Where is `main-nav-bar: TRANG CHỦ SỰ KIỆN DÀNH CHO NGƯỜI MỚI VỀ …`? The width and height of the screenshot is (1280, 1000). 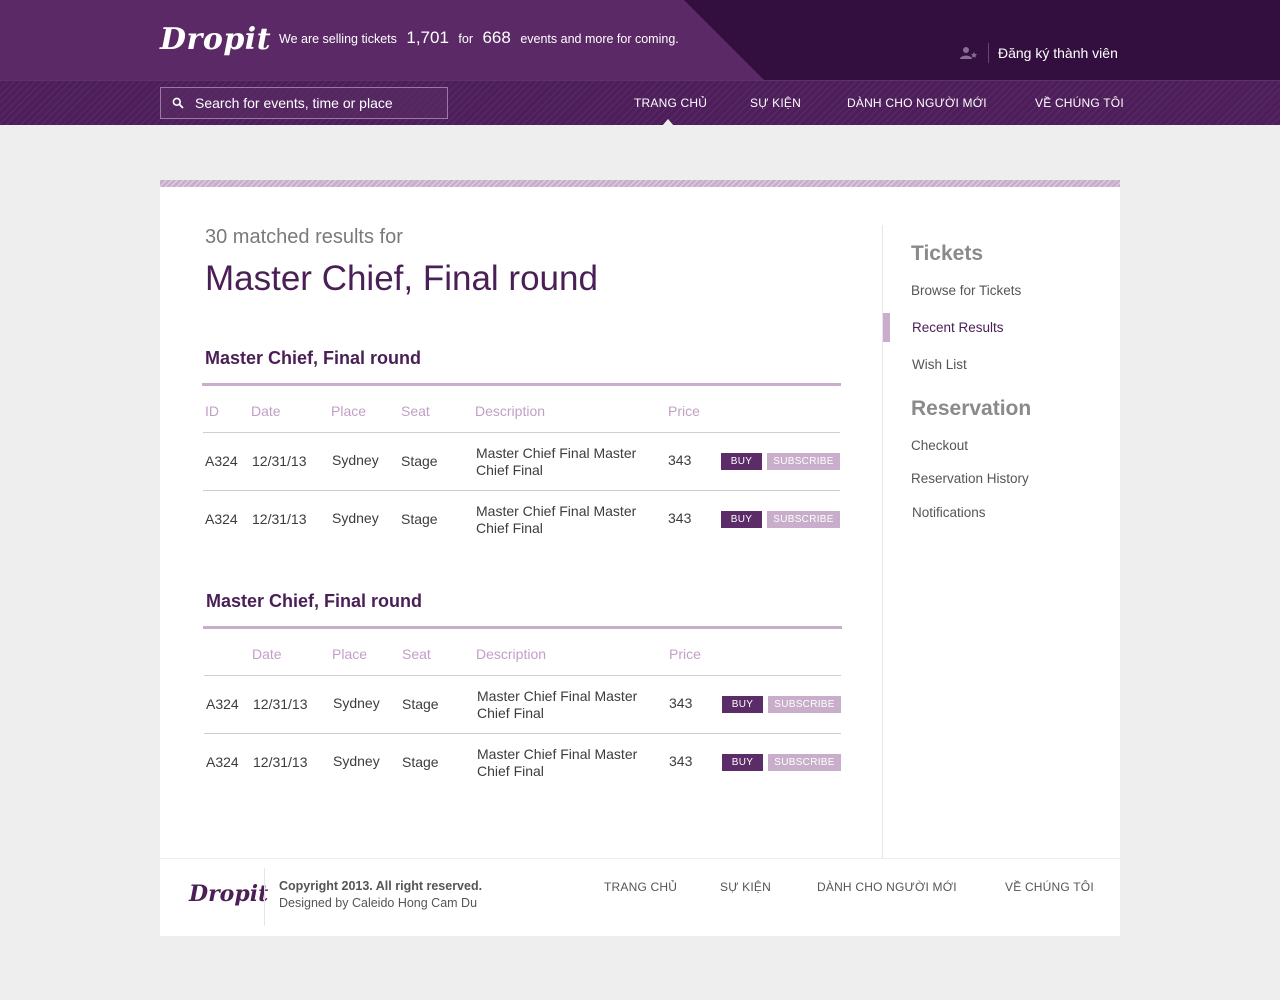
main-nav-bar: TRANG CHỦ SỰ KIỆN DÀNH CHO NGƯỜI MỚI VỀ … is located at coordinates (640, 103).